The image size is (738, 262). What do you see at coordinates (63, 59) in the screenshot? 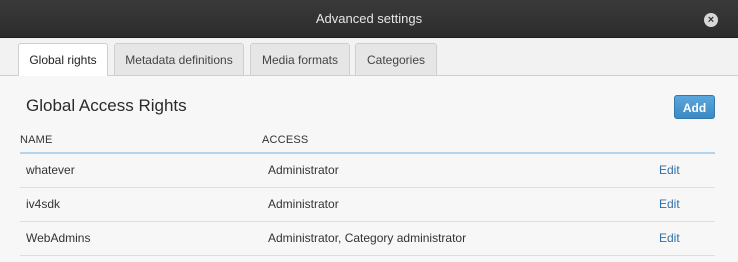
I see `tab-global-rights: Global rights` at bounding box center [63, 59].